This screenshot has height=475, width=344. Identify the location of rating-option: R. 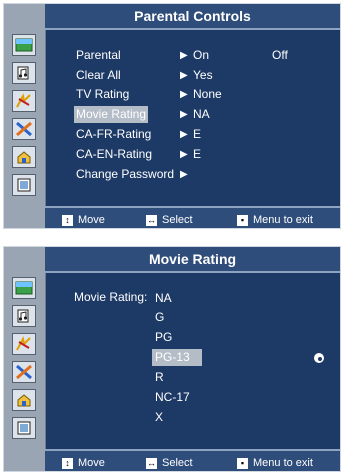
(159, 377).